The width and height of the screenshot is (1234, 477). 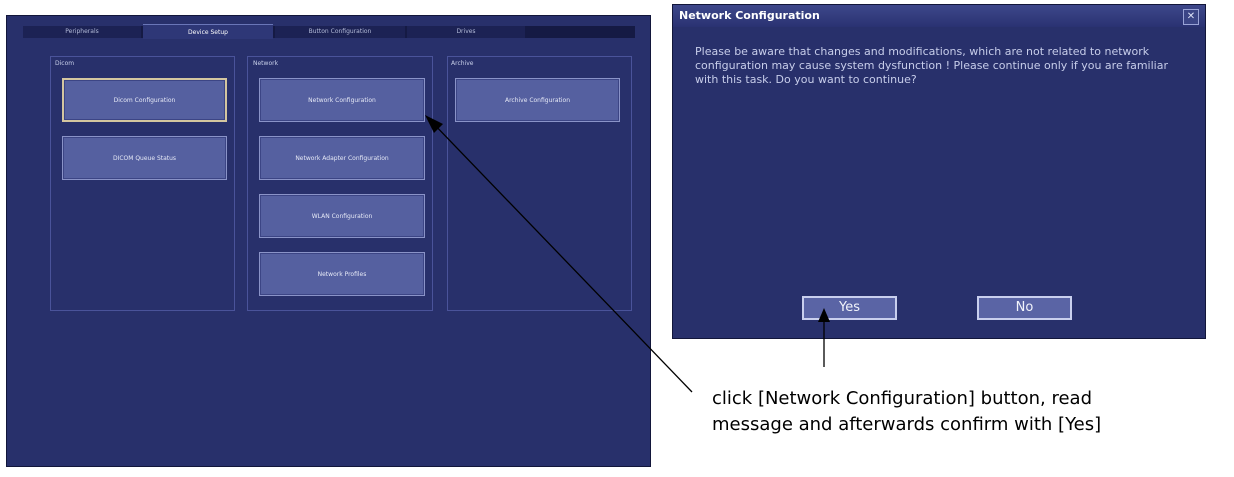 What do you see at coordinates (342, 158) in the screenshot?
I see `network-adapter-configuration-button: Network Adapter Configuration` at bounding box center [342, 158].